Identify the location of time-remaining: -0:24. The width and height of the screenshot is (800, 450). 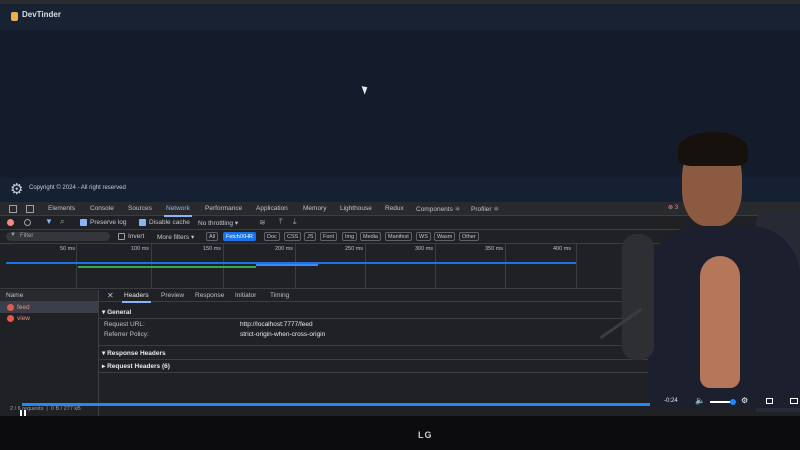
(671, 401).